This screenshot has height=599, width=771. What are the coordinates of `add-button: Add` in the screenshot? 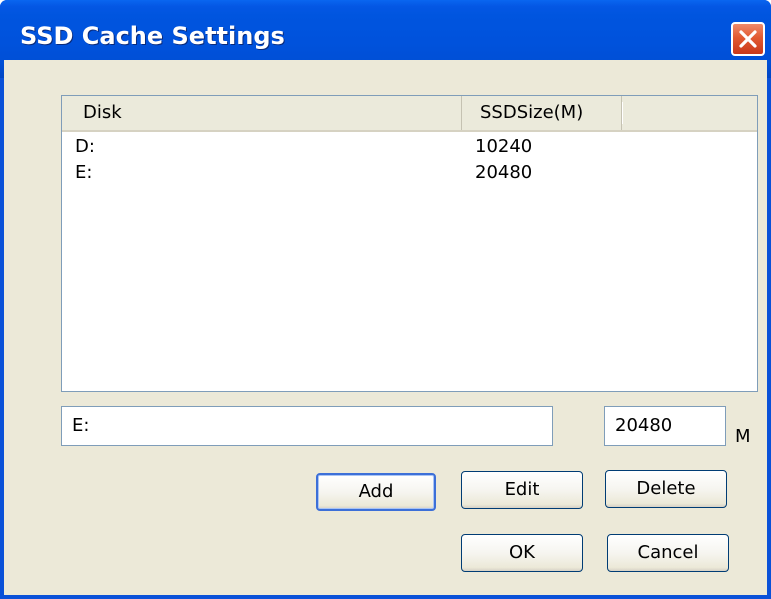 It's located at (376, 492).